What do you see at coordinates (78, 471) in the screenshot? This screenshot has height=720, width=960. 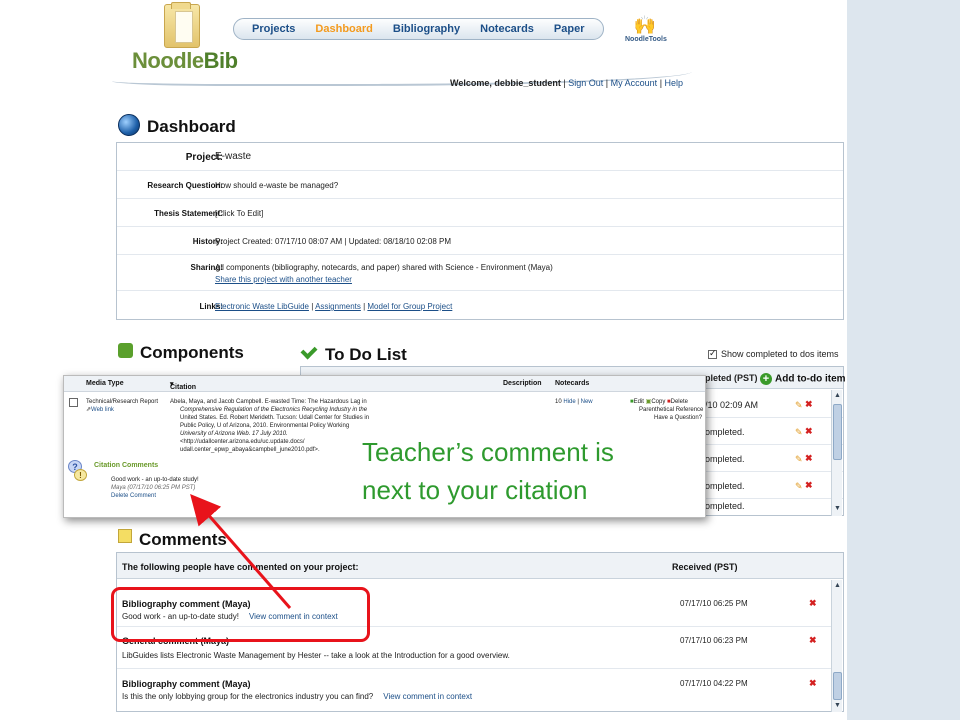 I see `question-bubble-icon: ? !` at bounding box center [78, 471].